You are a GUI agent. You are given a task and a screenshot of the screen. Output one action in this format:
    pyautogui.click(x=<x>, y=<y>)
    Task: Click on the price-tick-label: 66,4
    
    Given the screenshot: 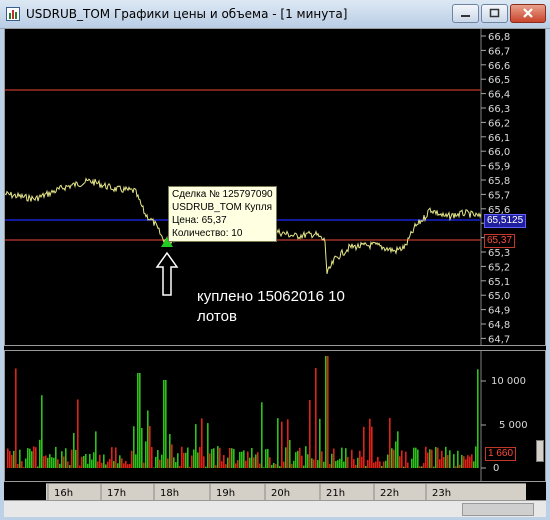 What is the action you would take?
    pyautogui.click(x=499, y=95)
    